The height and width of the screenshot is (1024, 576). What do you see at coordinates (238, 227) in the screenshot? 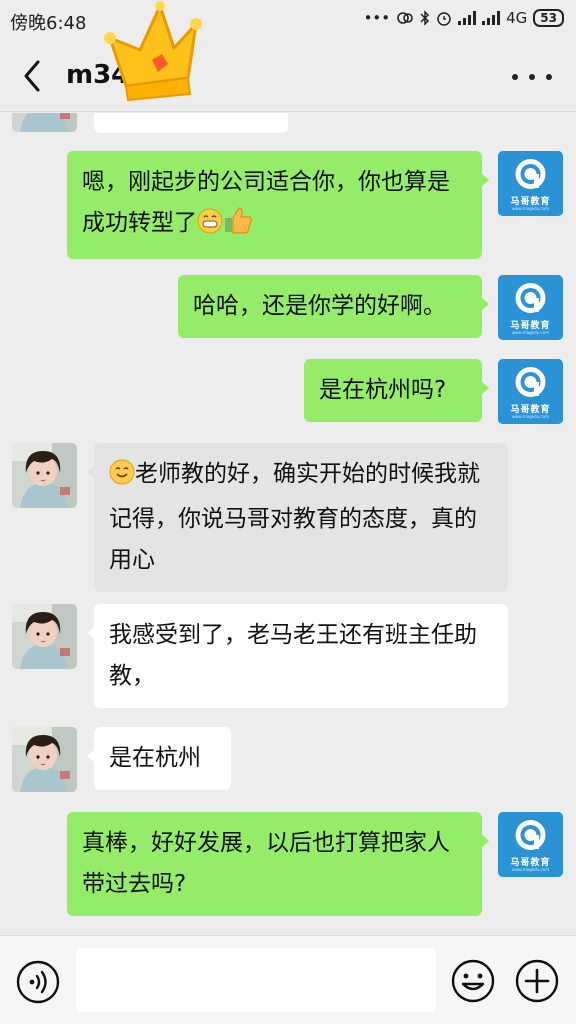
I see `thumbs-up-emoji-icon` at bounding box center [238, 227].